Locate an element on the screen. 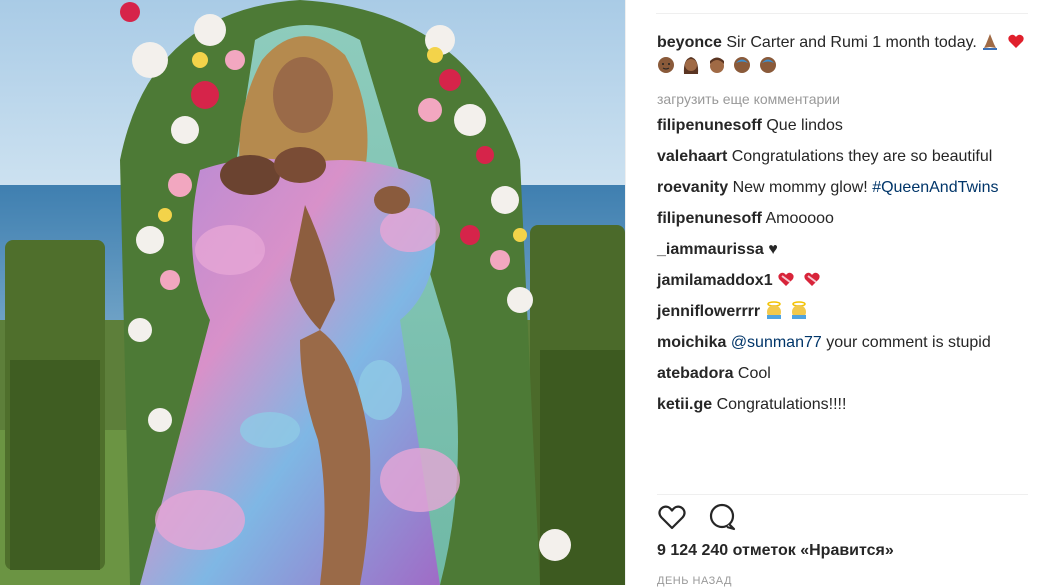  comment-user: moichika is located at coordinates (691, 342).